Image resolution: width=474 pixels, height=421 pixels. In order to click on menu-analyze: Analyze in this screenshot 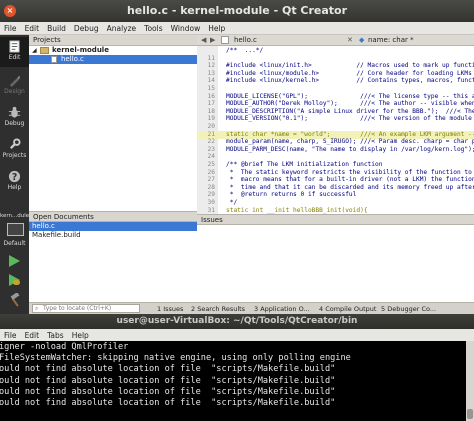, I will do `click(122, 28)`.